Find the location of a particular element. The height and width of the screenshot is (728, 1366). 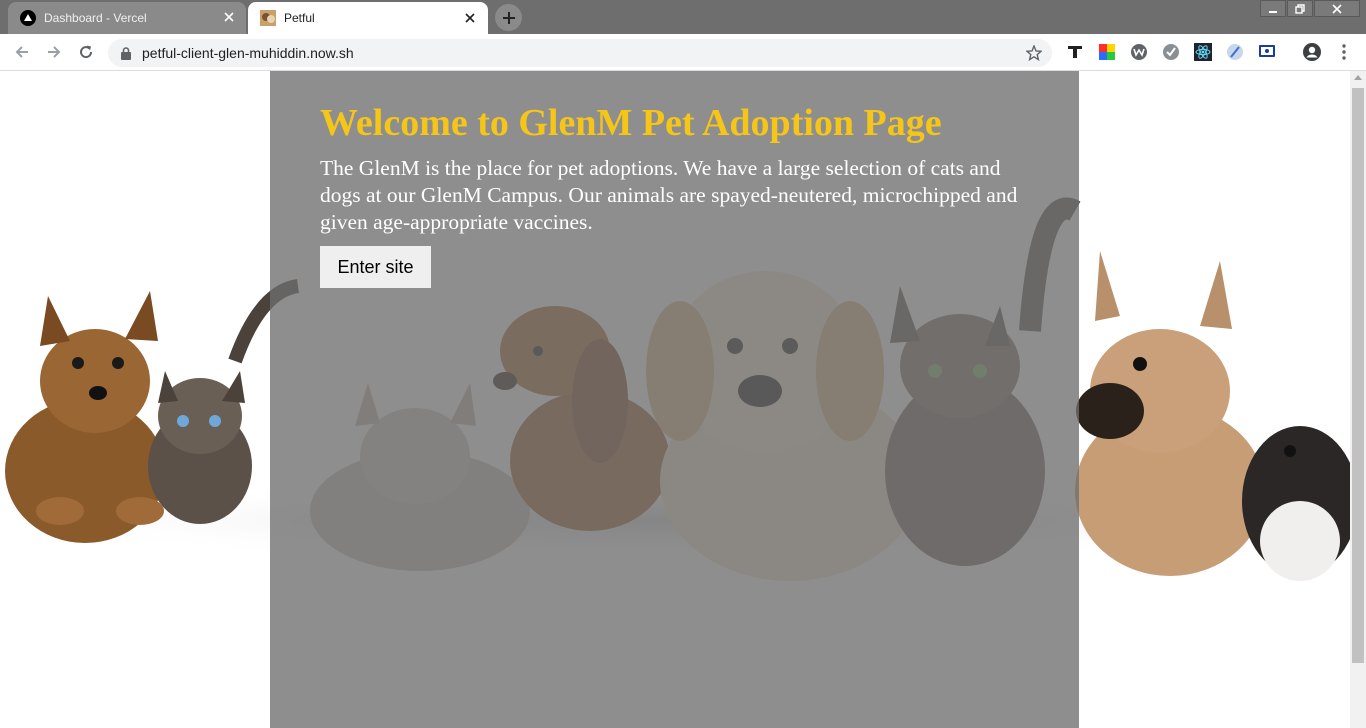

tab-strip: Dashboard - Vercel Petful is located at coordinates (683, 17).